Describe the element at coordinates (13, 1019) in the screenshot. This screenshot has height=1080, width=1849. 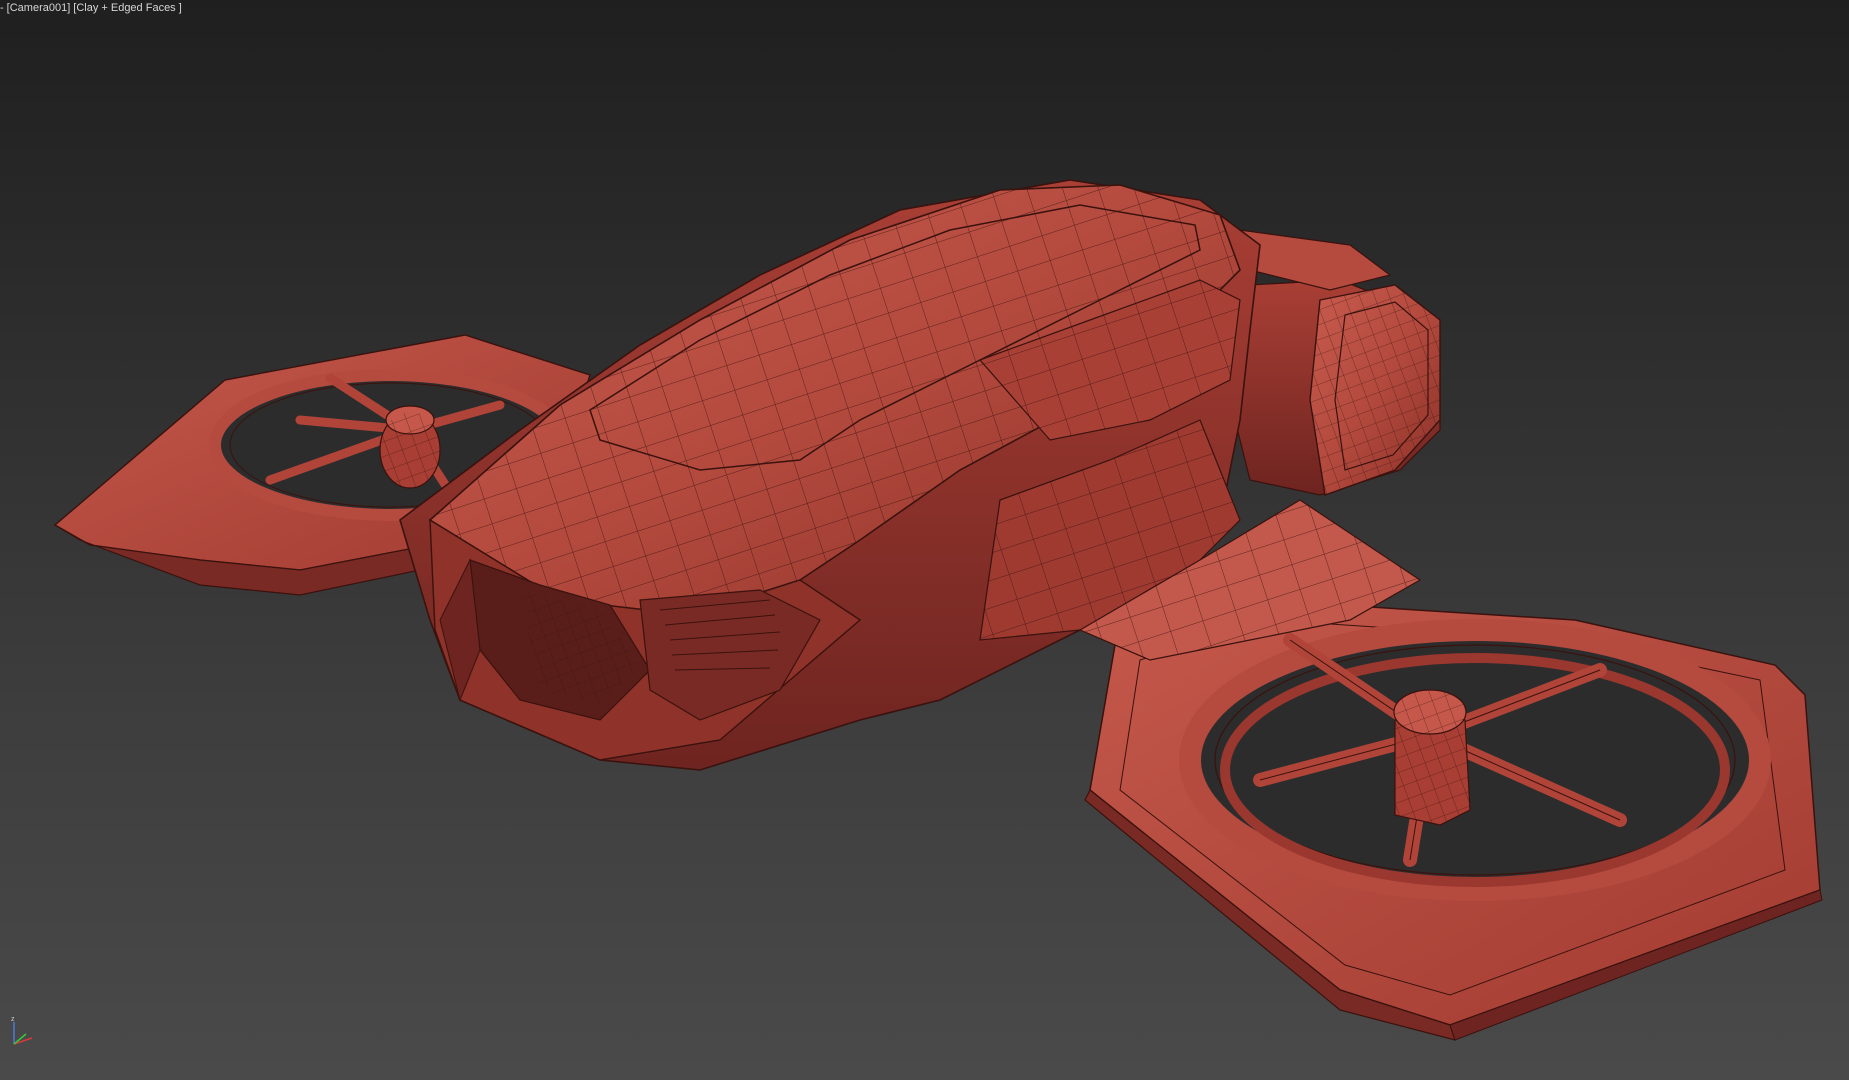
I see `z-axis-label: z` at that location.